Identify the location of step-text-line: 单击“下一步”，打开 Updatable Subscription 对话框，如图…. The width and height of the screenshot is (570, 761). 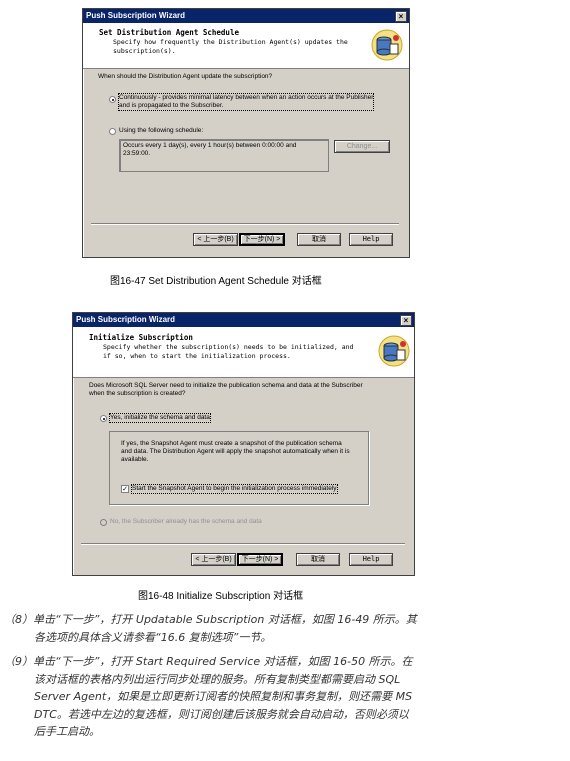
(225, 619).